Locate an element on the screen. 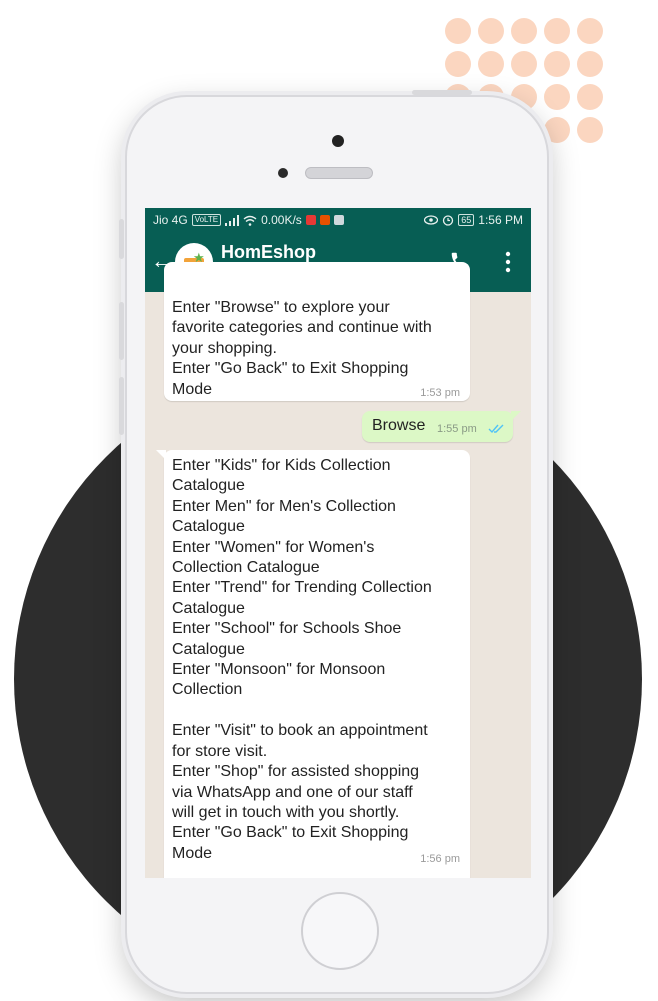 Image resolution: width=658 pixels, height=1001 pixels. read-ticks-icon is located at coordinates (496, 429).